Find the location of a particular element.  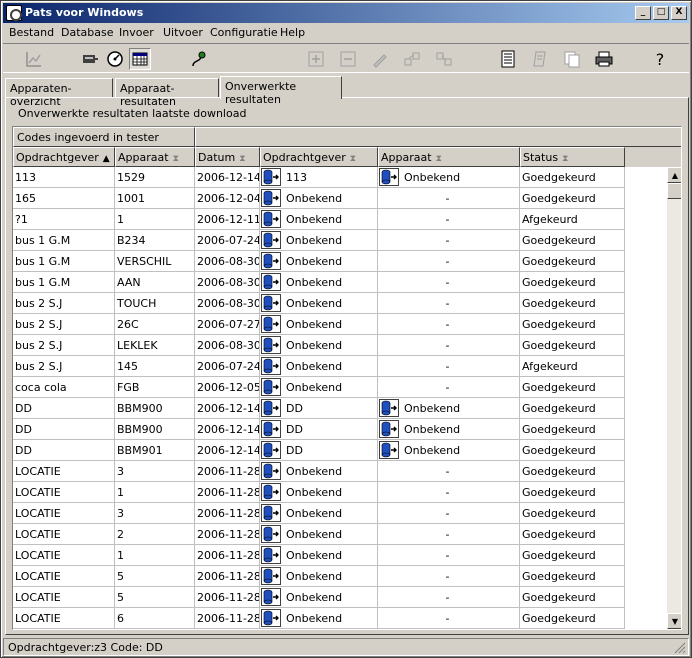

app-icon is located at coordinates (14, 13).